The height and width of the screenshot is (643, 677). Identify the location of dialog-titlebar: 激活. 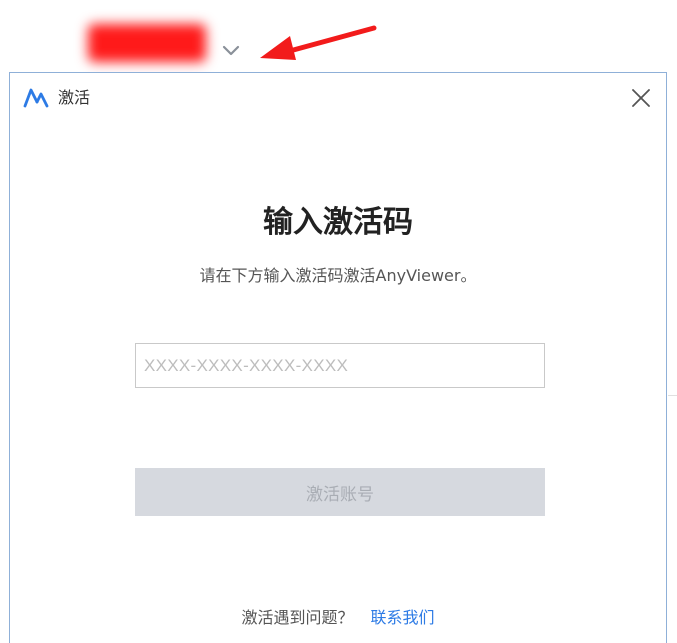
(338, 98).